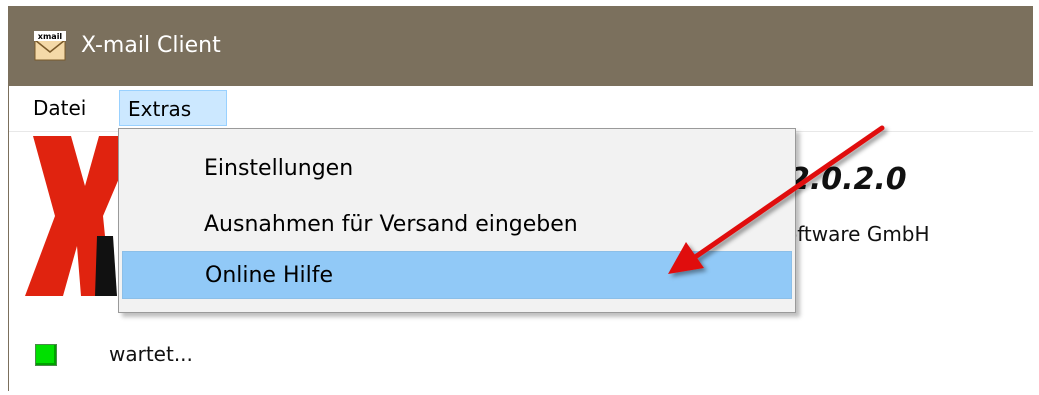  Describe the element at coordinates (151, 45) in the screenshot. I see `window-title: X-mail Client` at that location.